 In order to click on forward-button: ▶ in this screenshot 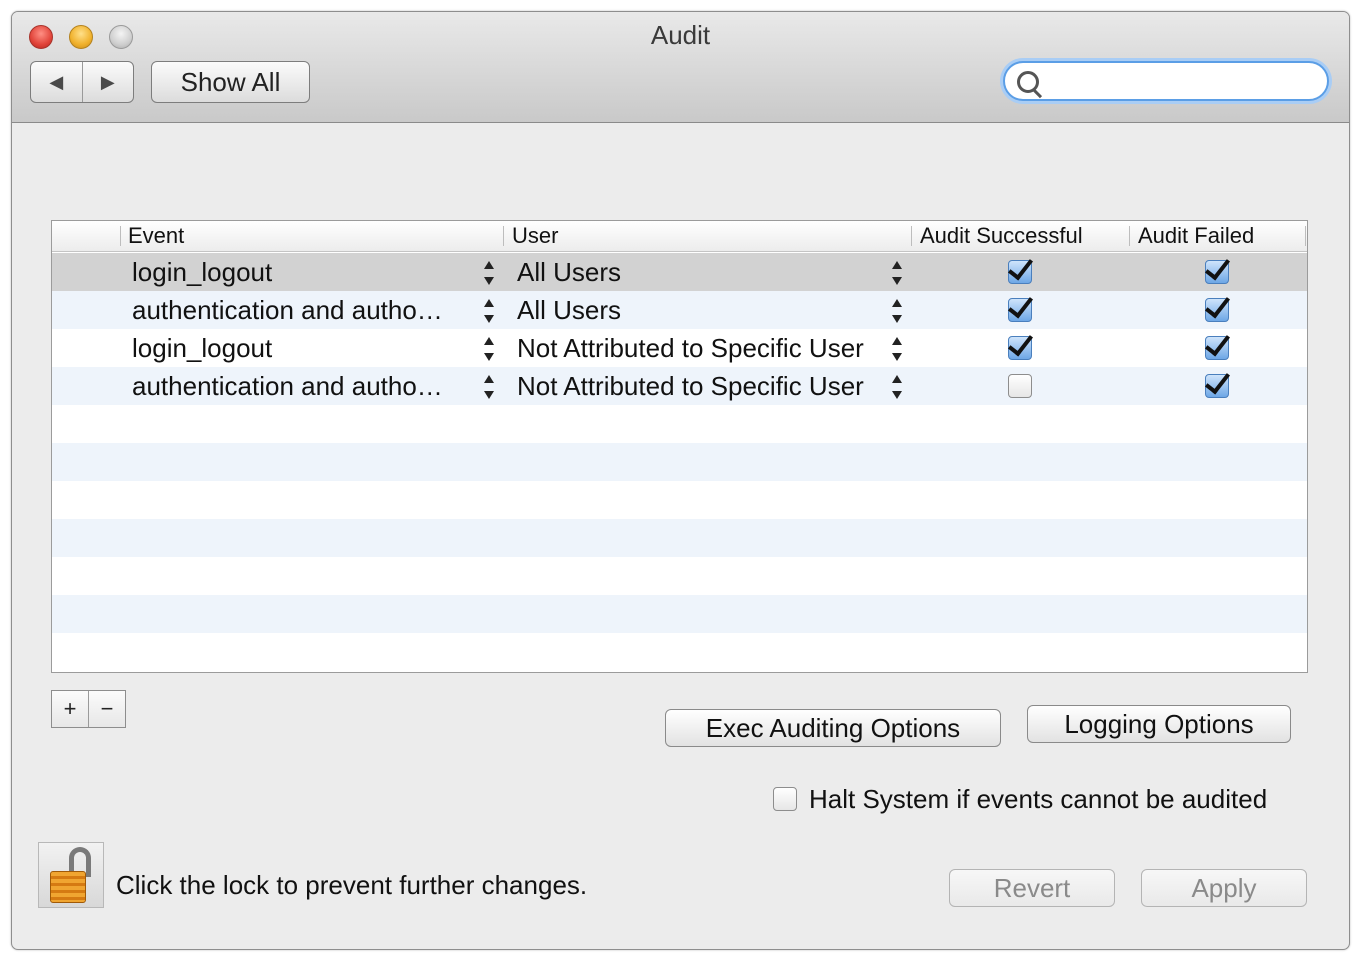, I will do `click(107, 82)`.